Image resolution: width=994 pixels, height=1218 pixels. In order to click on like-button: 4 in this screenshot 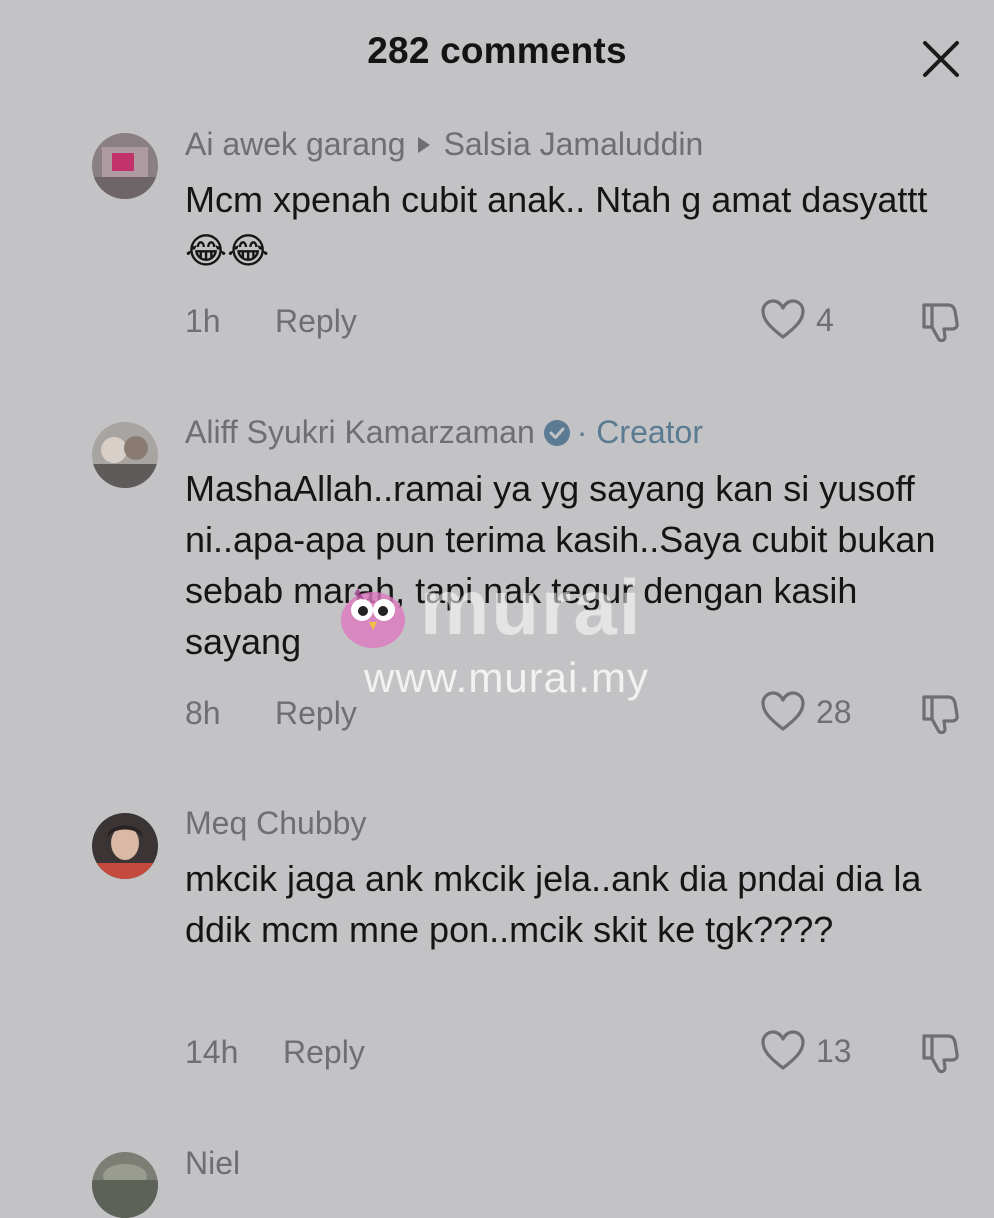, I will do `click(797, 320)`.